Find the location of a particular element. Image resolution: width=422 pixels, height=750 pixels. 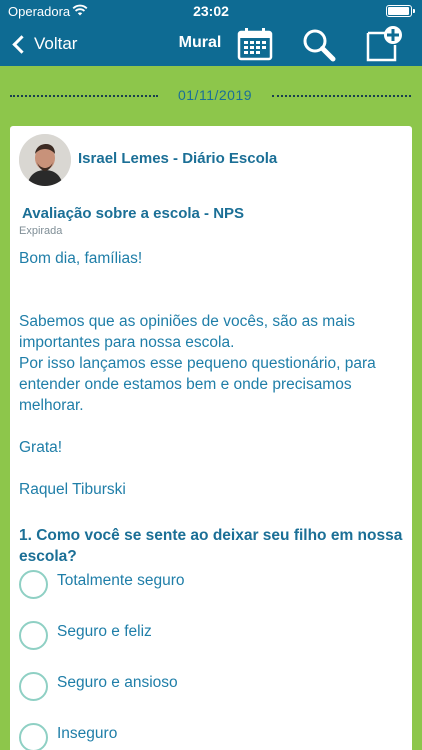

answer-label: Inseguro is located at coordinates (87, 733).